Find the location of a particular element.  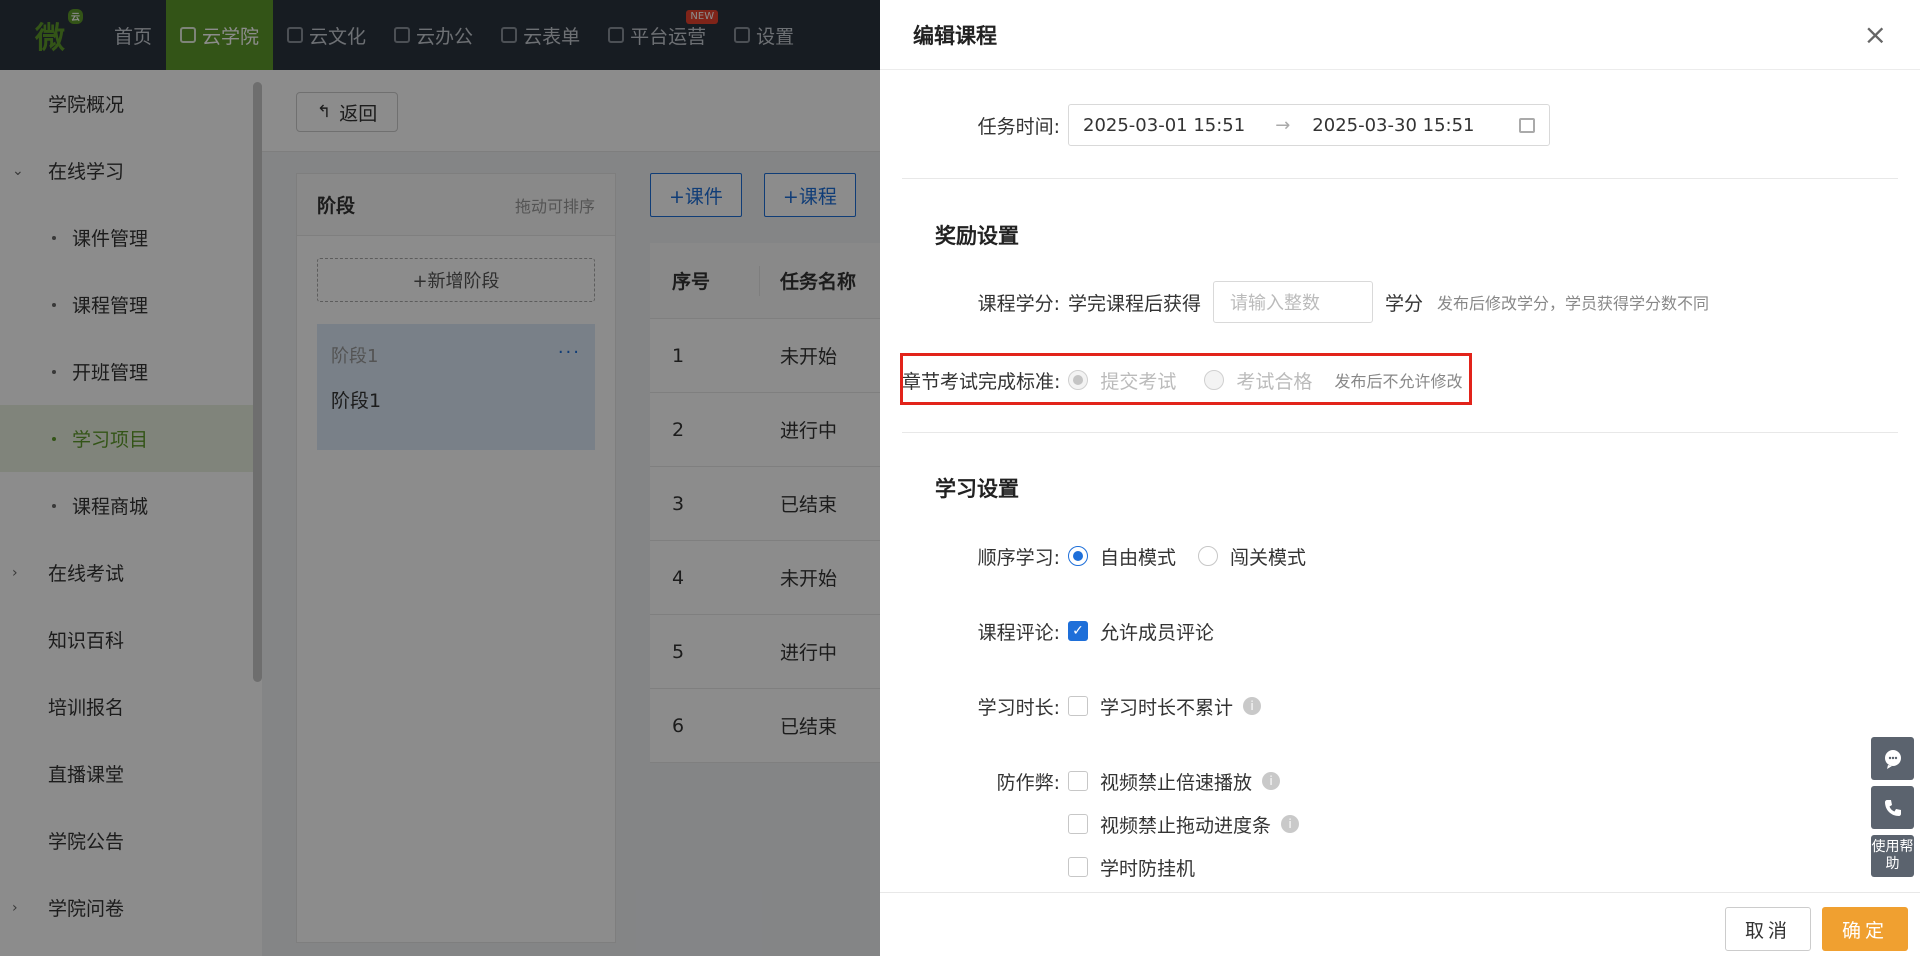

option-duration-no-accumulate: 学习时长不累计 is located at coordinates (1167, 707).